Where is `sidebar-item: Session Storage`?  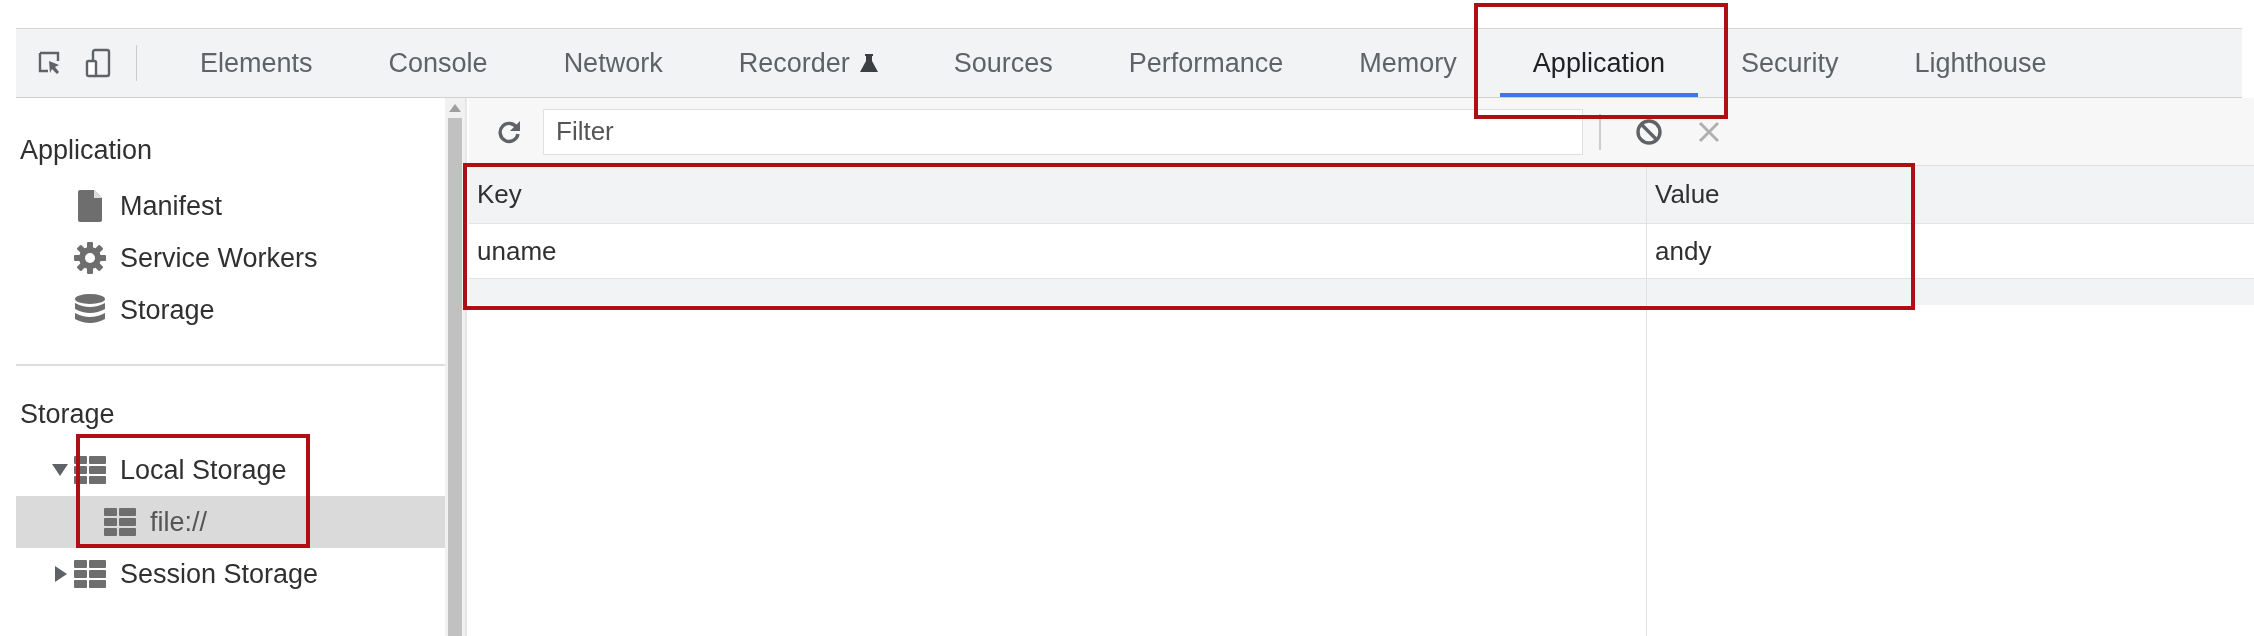 sidebar-item: Session Storage is located at coordinates (230, 574).